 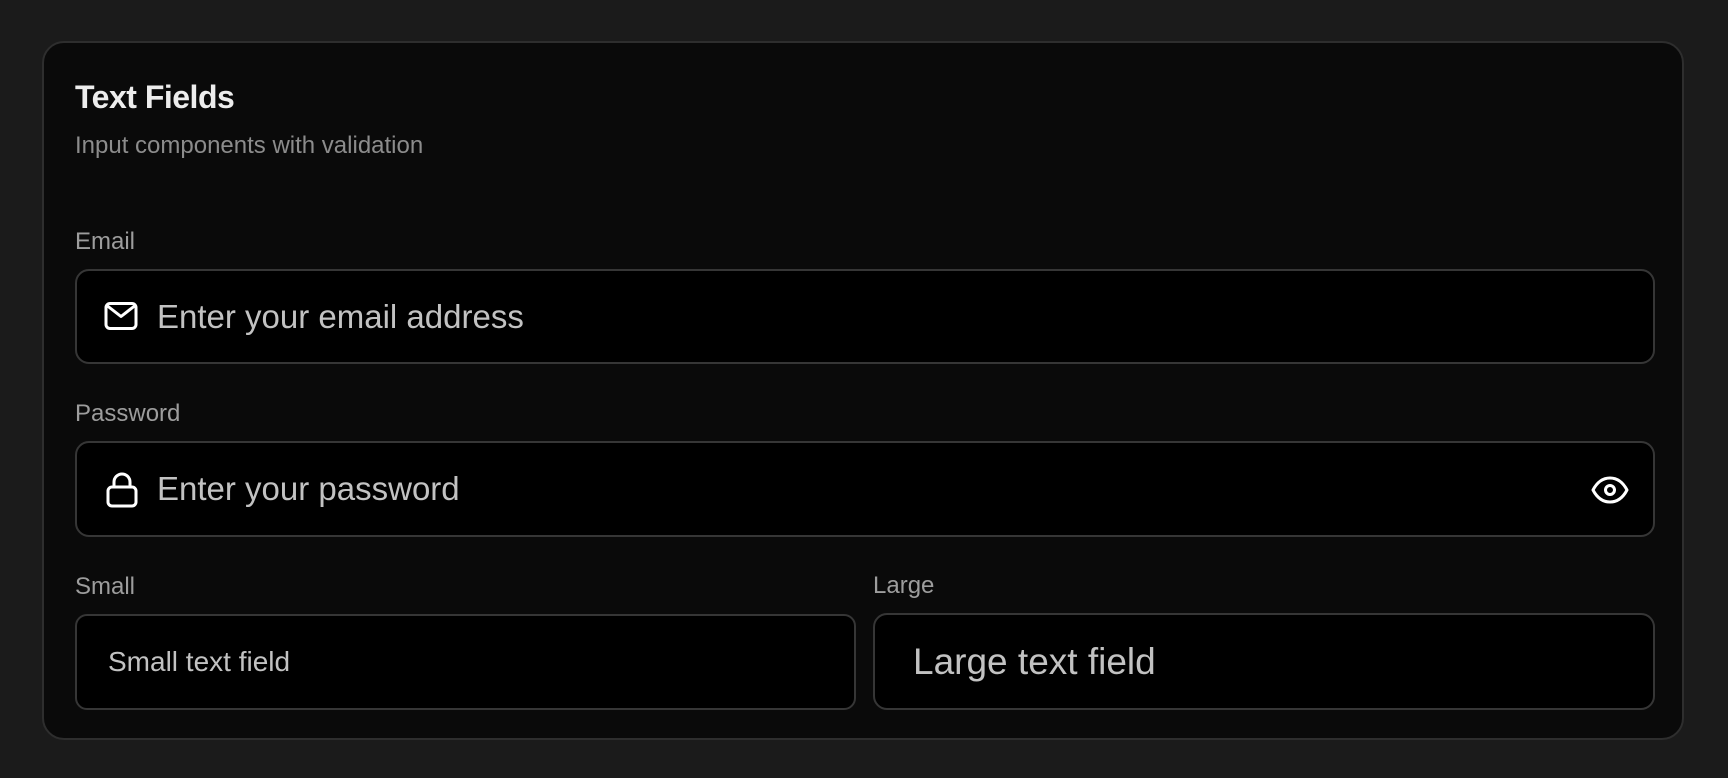 What do you see at coordinates (1610, 490) in the screenshot?
I see `eye-icon` at bounding box center [1610, 490].